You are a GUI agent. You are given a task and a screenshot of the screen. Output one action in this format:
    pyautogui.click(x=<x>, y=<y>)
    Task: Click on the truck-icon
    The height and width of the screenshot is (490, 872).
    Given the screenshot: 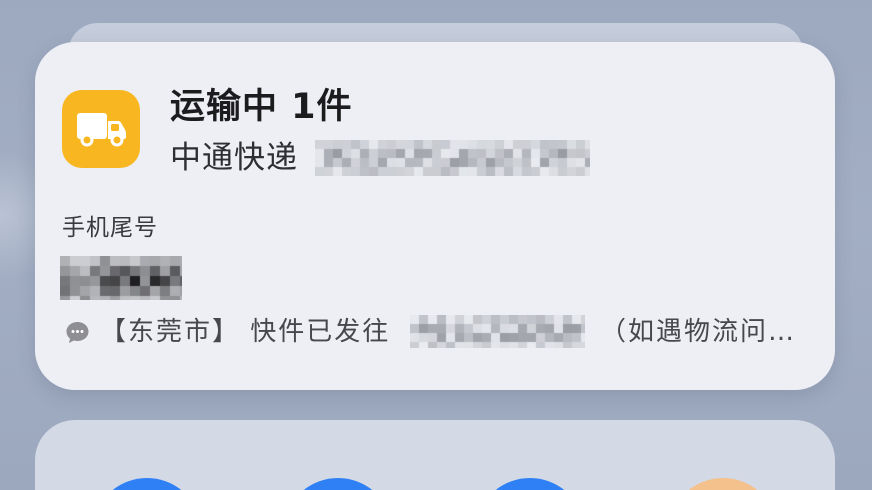 What is the action you would take?
    pyautogui.click(x=101, y=130)
    